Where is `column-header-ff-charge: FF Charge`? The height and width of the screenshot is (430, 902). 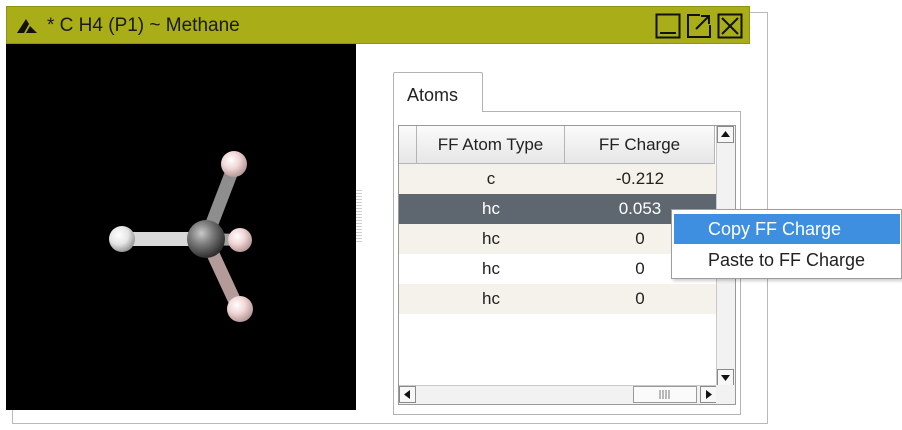 column-header-ff-charge: FF Charge is located at coordinates (640, 145).